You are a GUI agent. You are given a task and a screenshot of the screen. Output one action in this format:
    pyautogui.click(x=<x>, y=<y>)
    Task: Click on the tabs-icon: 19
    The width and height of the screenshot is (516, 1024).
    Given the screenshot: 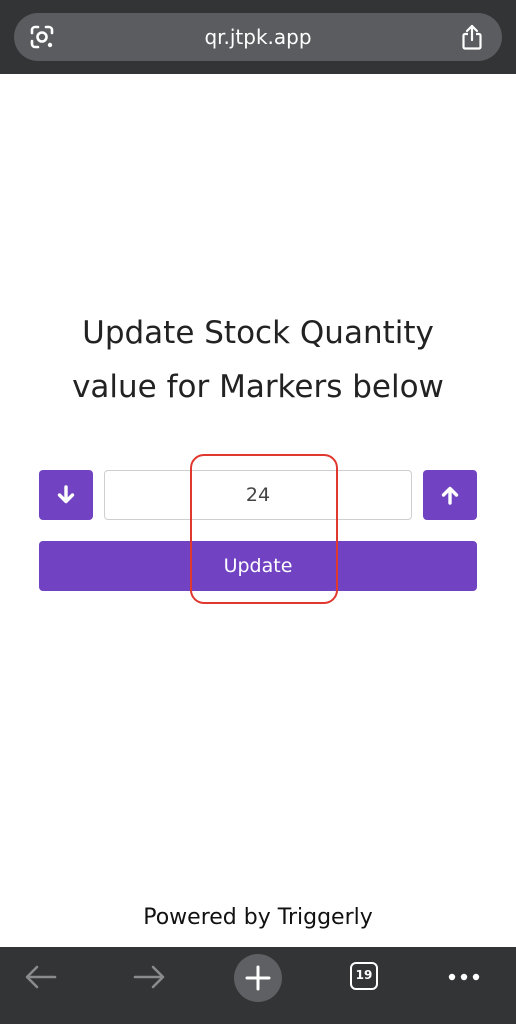 What is the action you would take?
    pyautogui.click(x=364, y=976)
    